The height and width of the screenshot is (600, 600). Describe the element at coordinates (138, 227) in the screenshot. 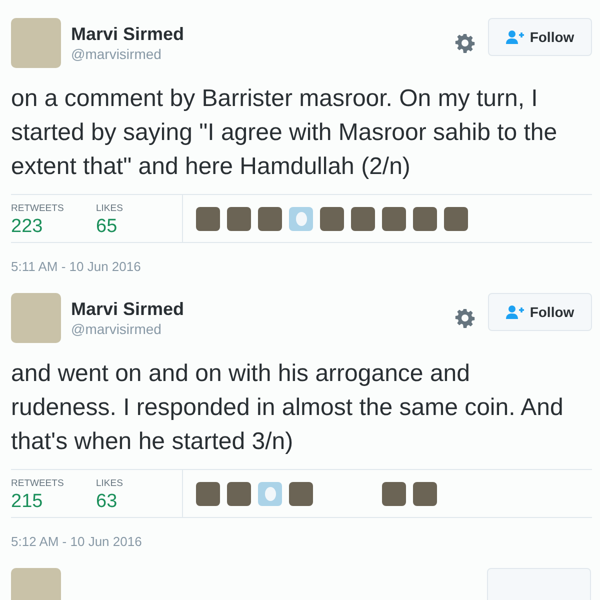

I see `stat-count: 65` at that location.